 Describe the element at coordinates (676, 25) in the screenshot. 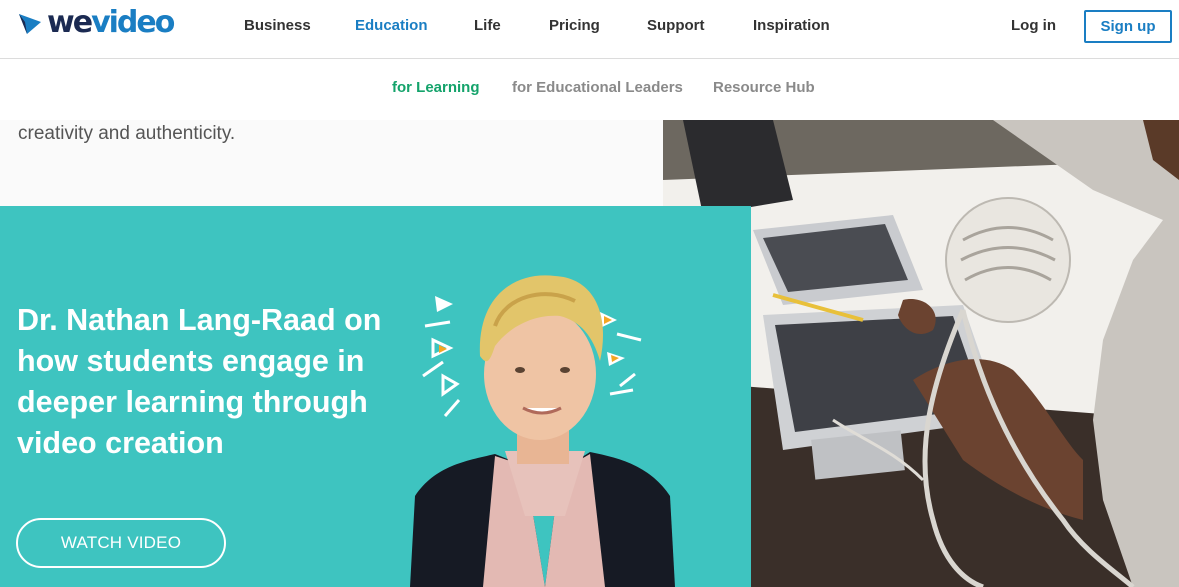

I see `nav-support: Support` at that location.